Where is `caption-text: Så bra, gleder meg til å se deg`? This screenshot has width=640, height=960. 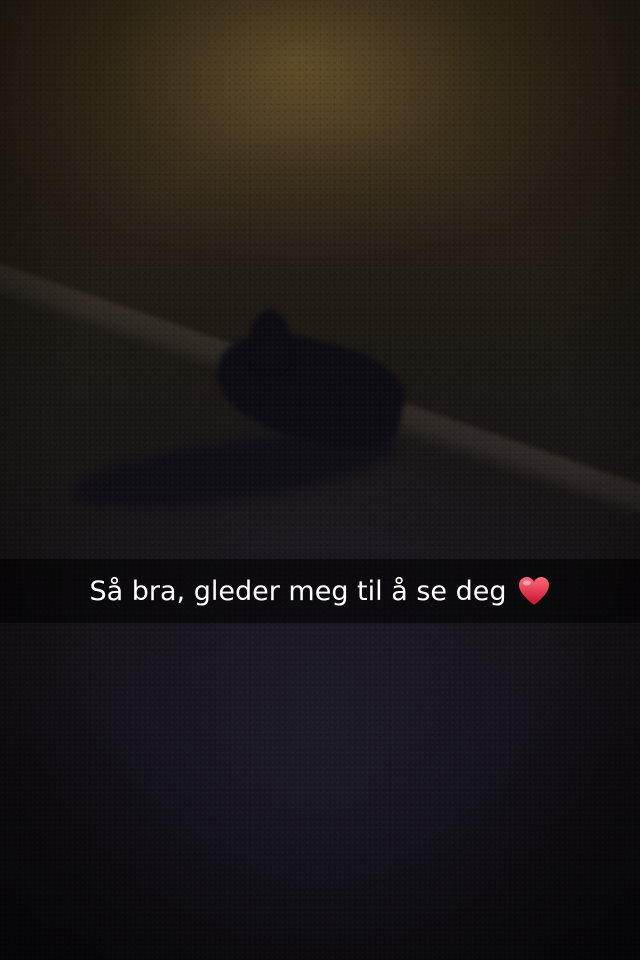 caption-text: Så bra, gleder meg til å se deg is located at coordinates (298, 591).